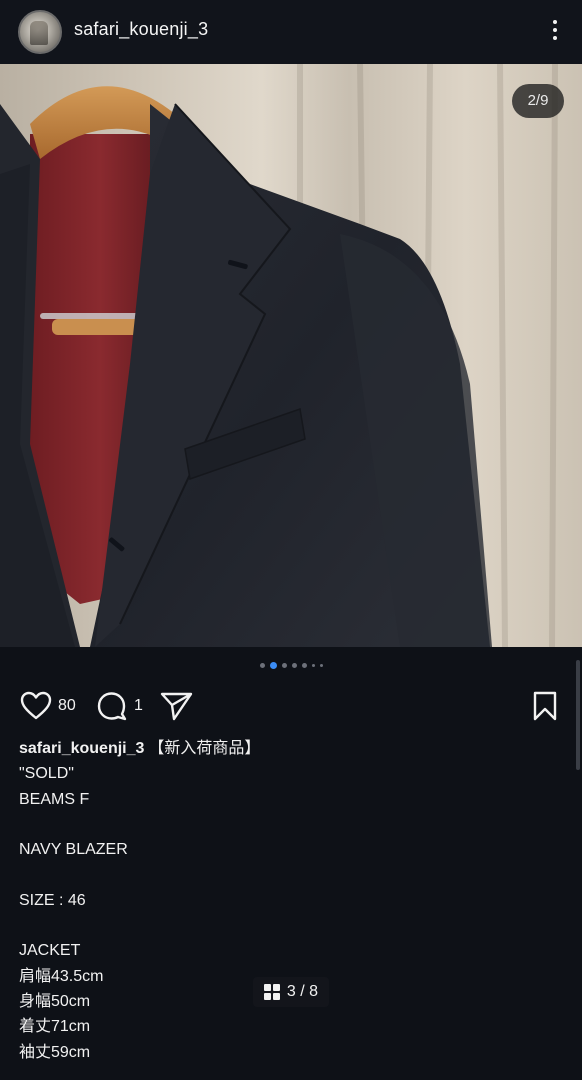 The width and height of the screenshot is (582, 1080). What do you see at coordinates (291, 706) in the screenshot?
I see `post-actions: 80 1` at bounding box center [291, 706].